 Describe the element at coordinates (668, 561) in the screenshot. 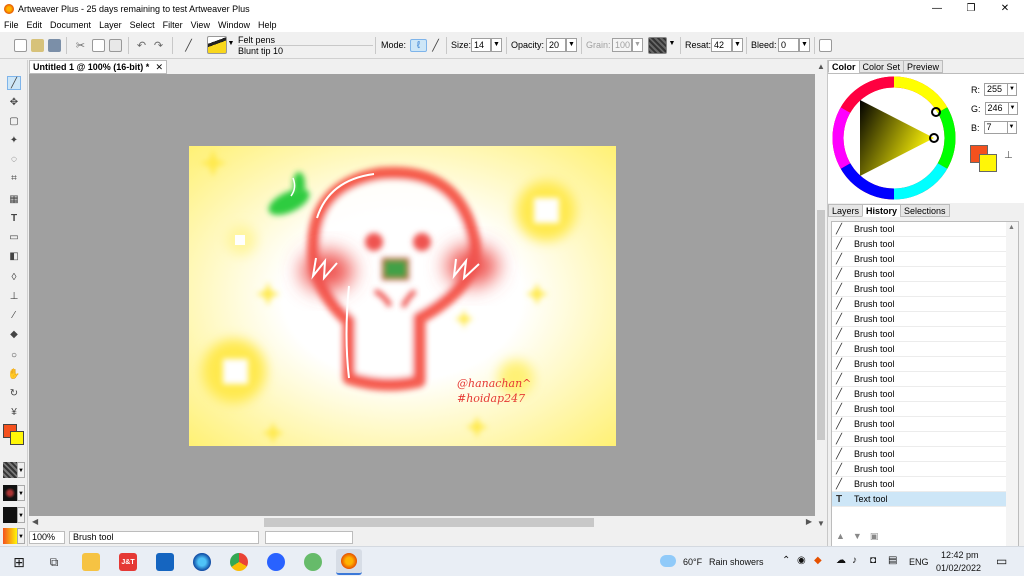

I see `weather-icon` at that location.